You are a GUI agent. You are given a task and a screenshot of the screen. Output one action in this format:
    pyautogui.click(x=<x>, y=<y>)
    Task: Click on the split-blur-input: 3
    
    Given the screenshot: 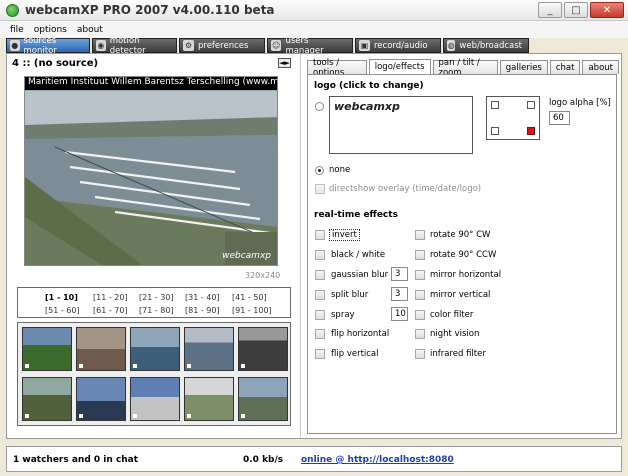 What is the action you would take?
    pyautogui.click(x=399, y=294)
    